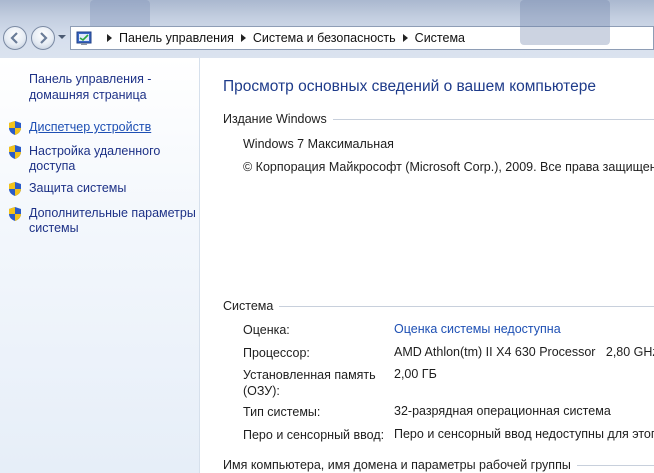 The image size is (654, 473). Describe the element at coordinates (324, 38) in the screenshot. I see `breadcrumb-system-security: Система и безопасность` at that location.